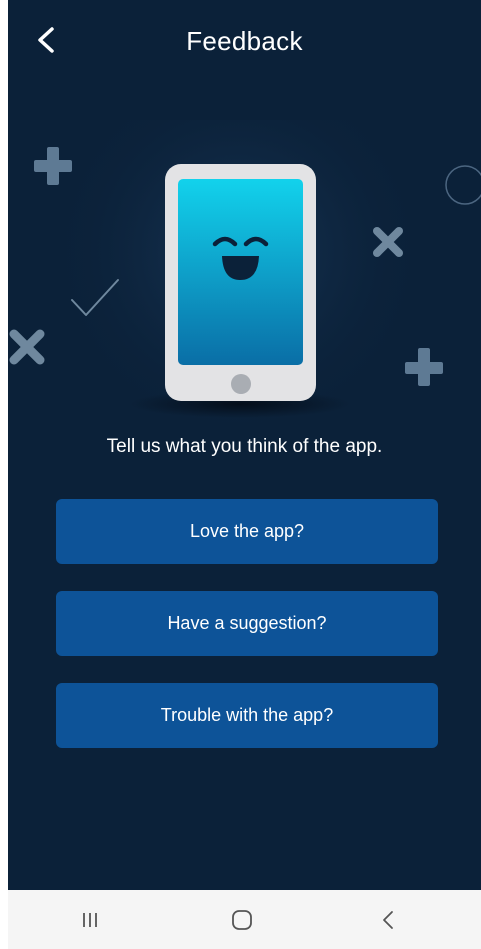 This screenshot has width=481, height=949. Describe the element at coordinates (247, 623) in the screenshot. I see `have-a-suggestion-button: Have a suggestion?` at that location.